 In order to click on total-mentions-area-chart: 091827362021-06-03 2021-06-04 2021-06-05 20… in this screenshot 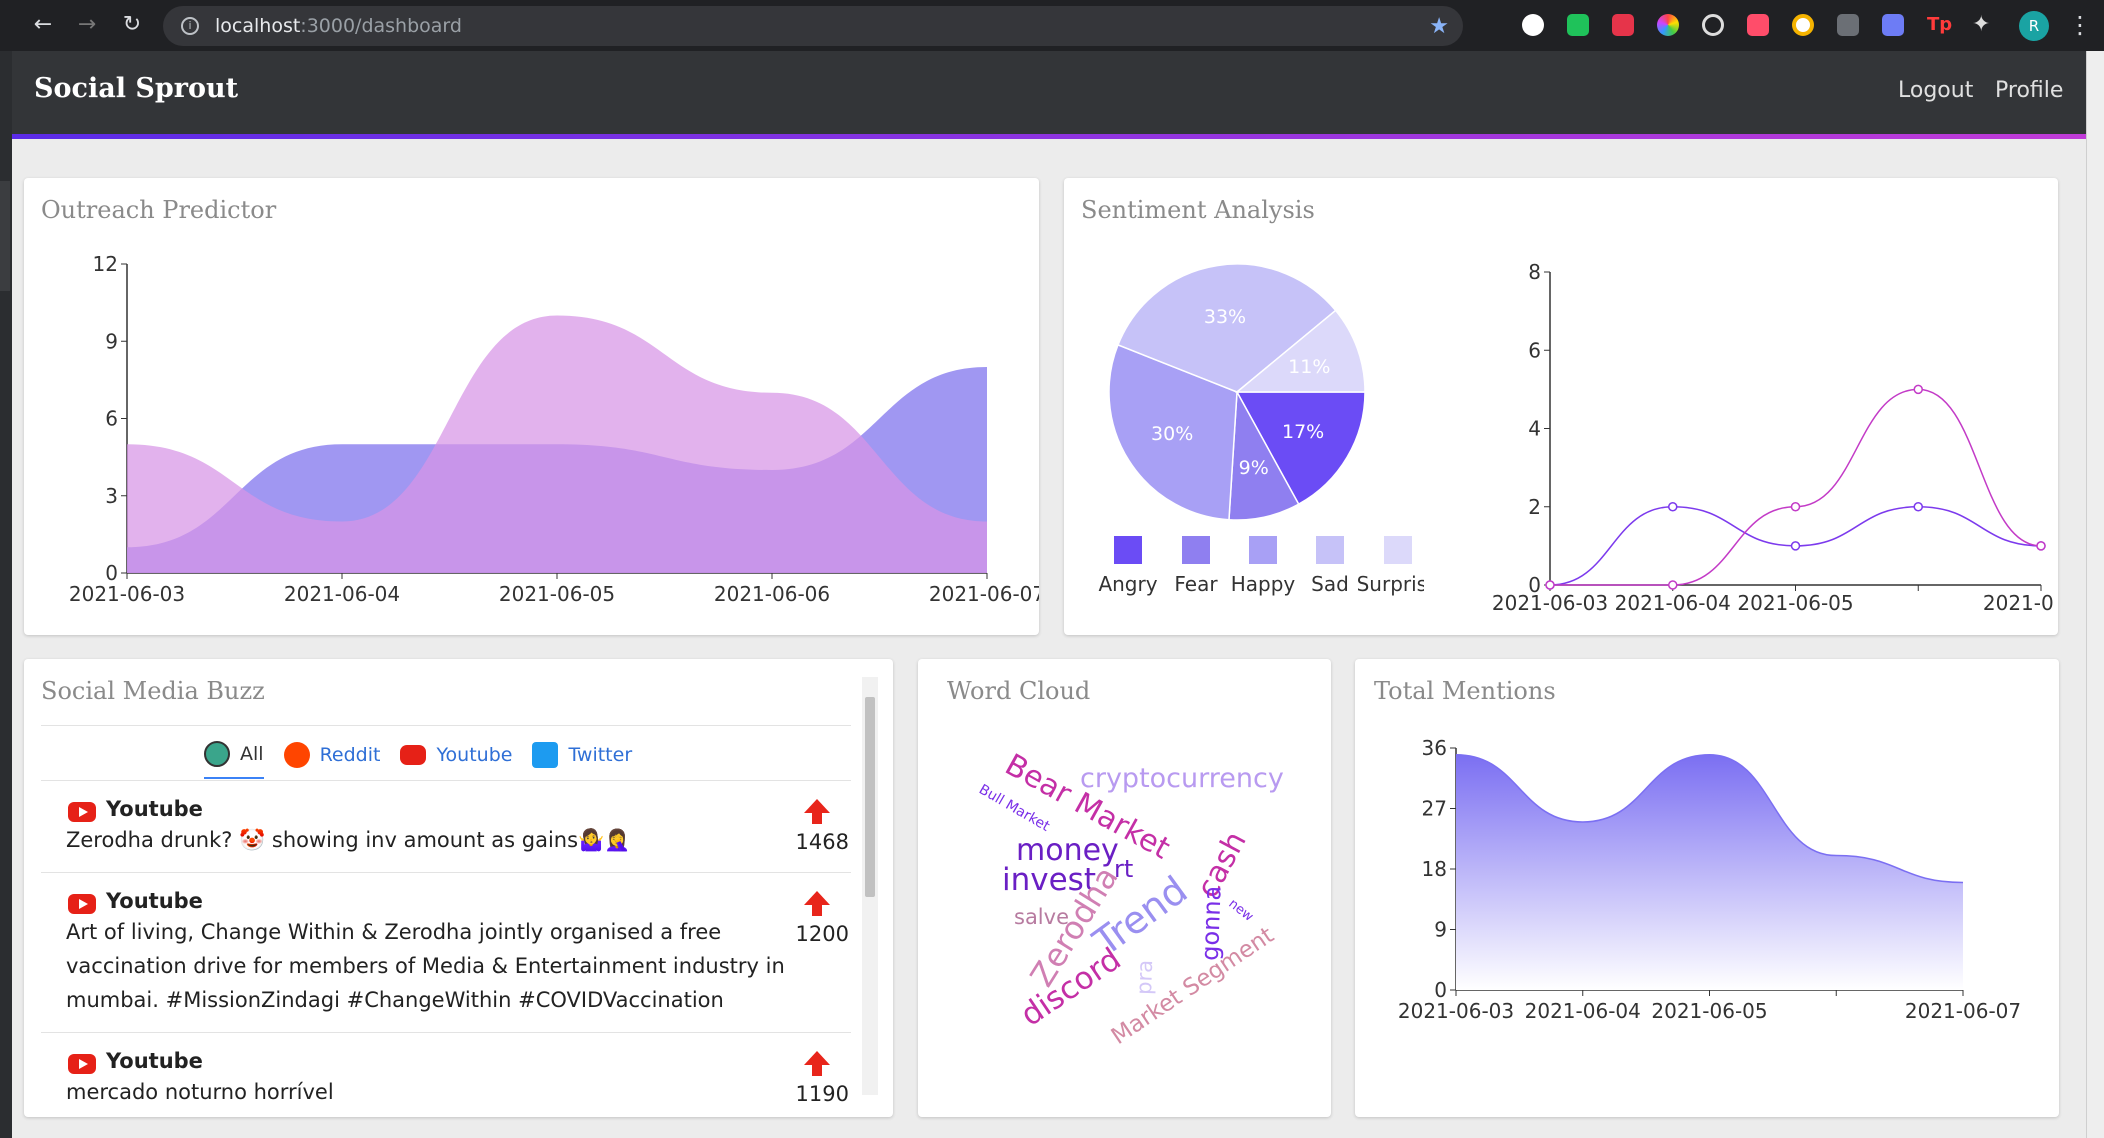, I will do `click(1709, 879)`.